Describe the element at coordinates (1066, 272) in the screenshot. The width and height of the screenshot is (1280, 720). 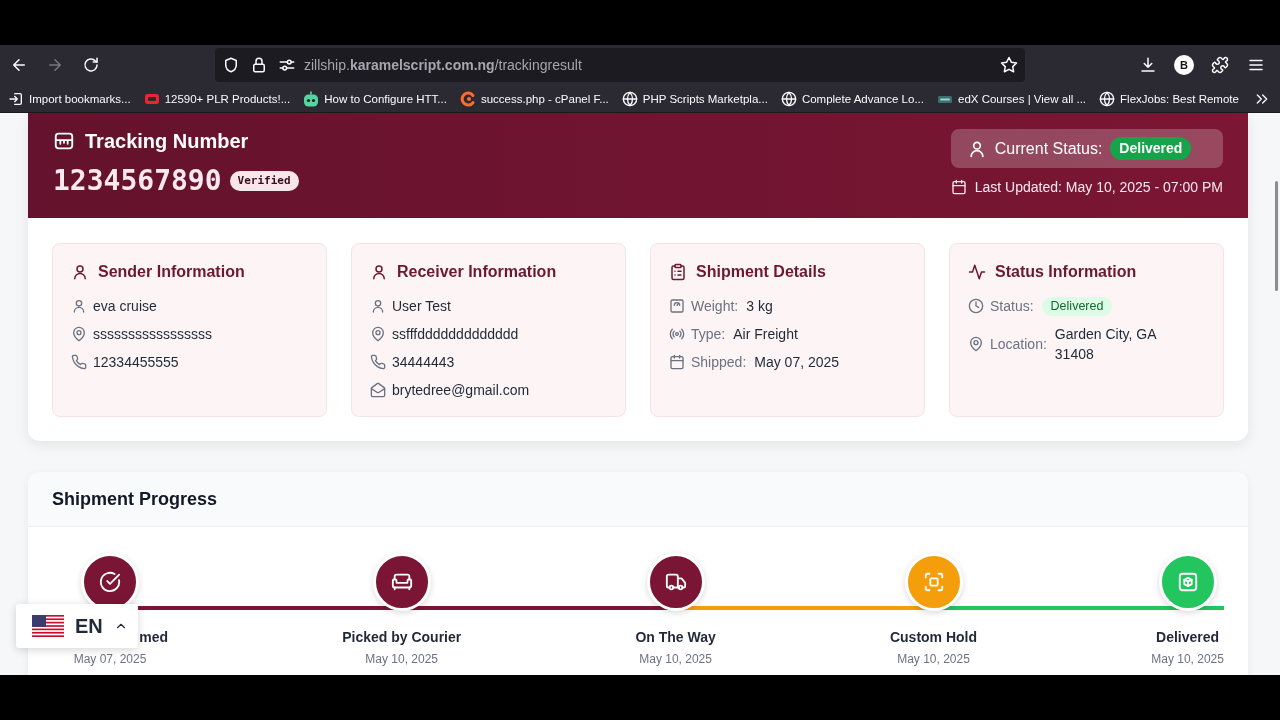
I see `card-title: Status Information` at that location.